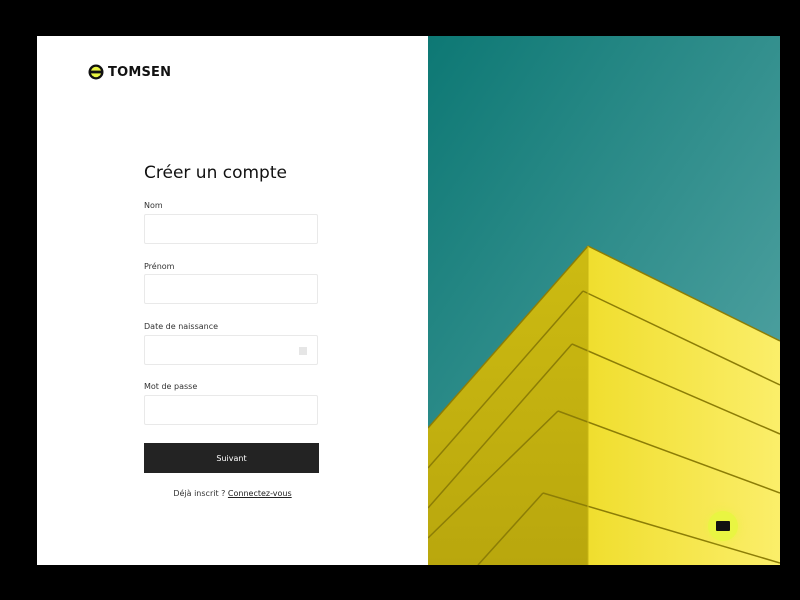 The width and height of the screenshot is (800, 600). I want to click on password-input, so click(231, 410).